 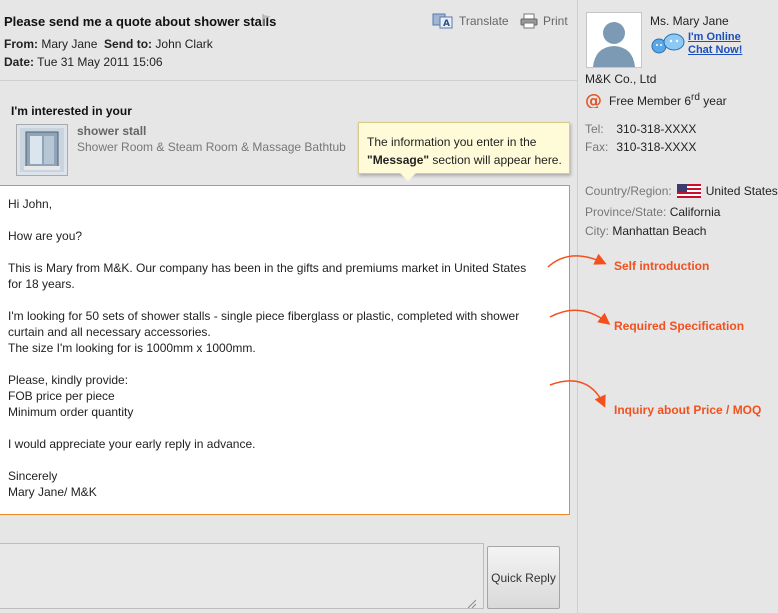 I want to click on sendto-value: John Clark, so click(x=184, y=44).